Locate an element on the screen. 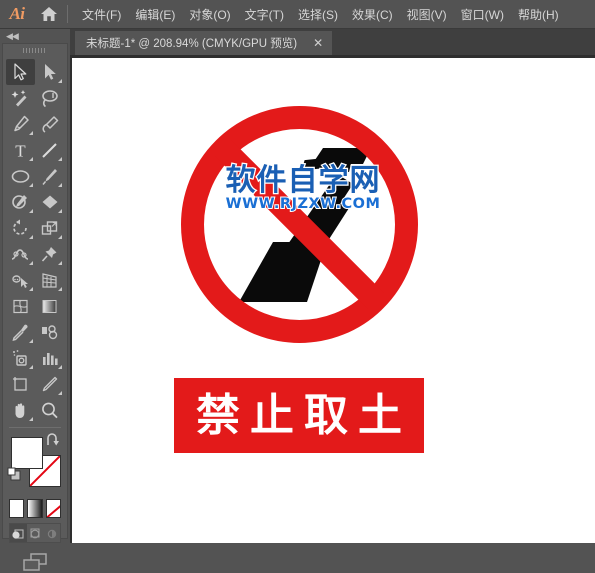  paintbrush-tool is located at coordinates (49, 176).